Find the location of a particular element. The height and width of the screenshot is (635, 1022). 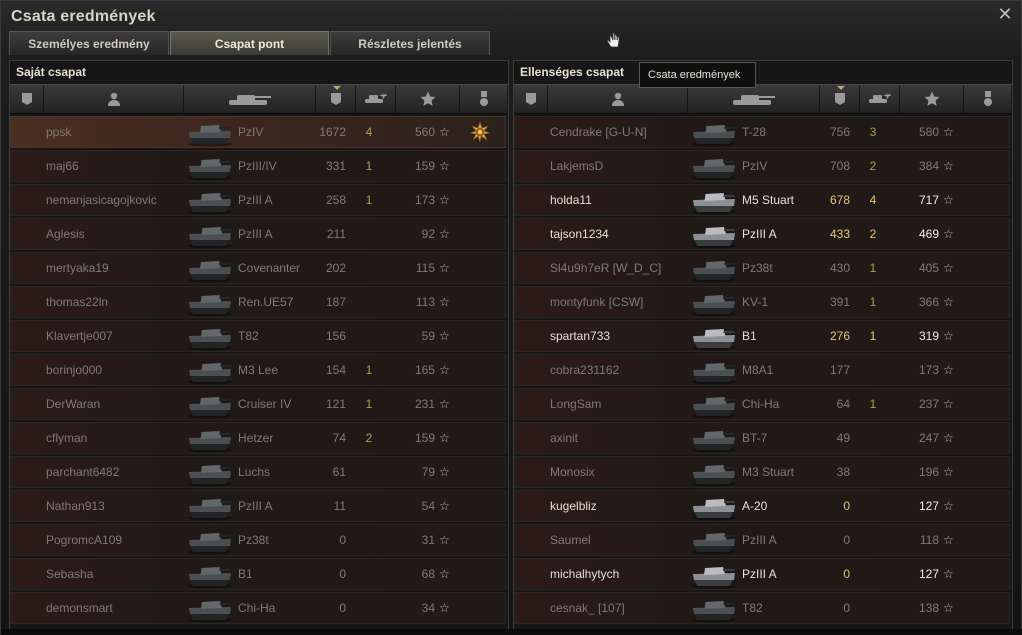

player-row: axinit BT-7 49 247 ☆ is located at coordinates (762, 438).